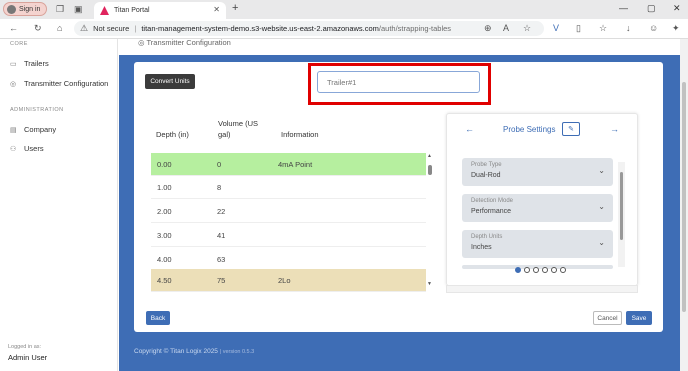 The height and width of the screenshot is (371, 688). What do you see at coordinates (607, 318) in the screenshot?
I see `cancel-button: Cancel` at bounding box center [607, 318].